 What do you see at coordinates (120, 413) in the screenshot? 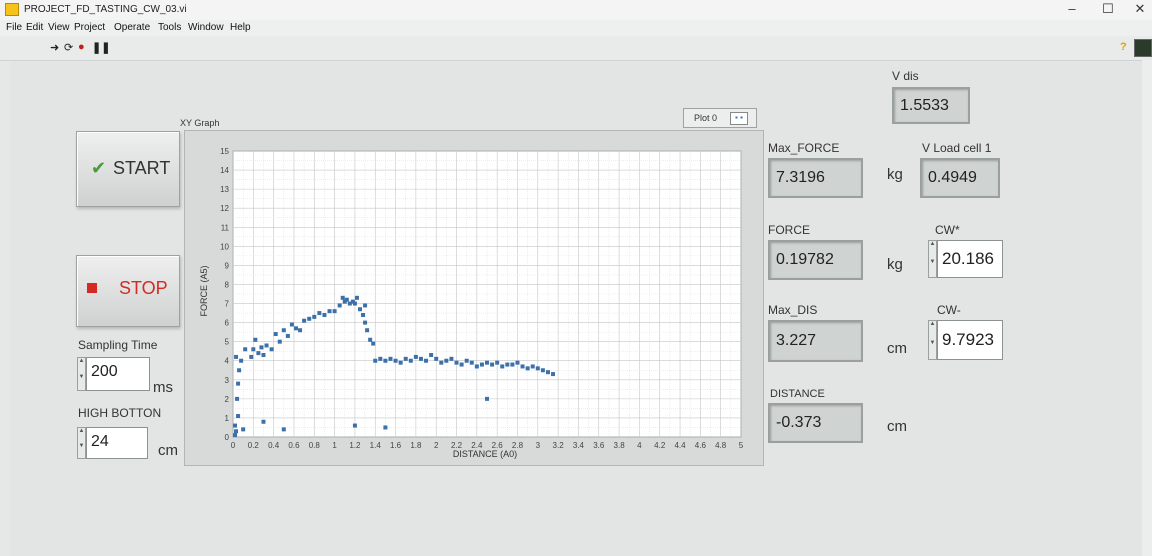
I see `high-bottom-label: HIGH BOTTON` at bounding box center [120, 413].